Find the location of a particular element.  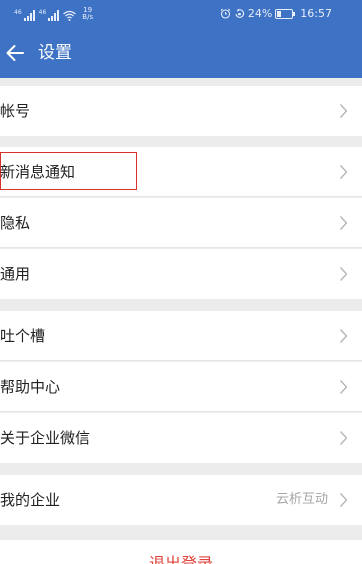

settings-item-label: 帮助中心 is located at coordinates (30, 387).